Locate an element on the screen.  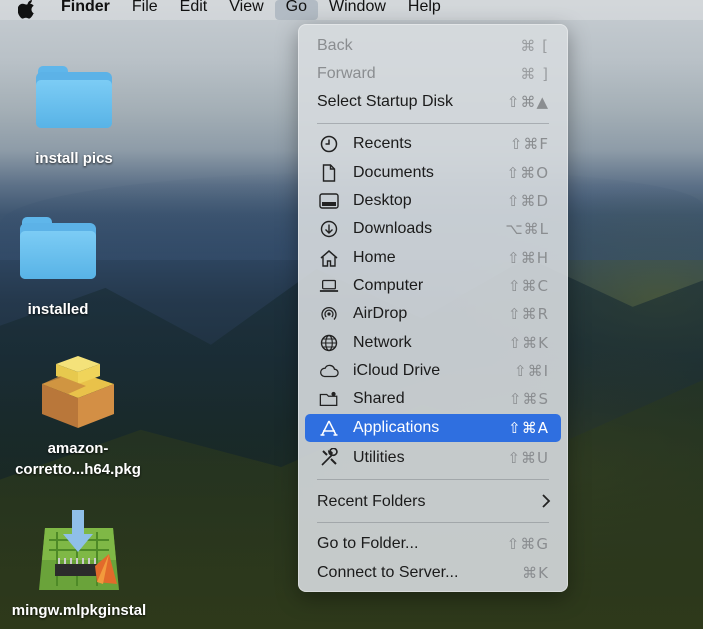
menu-item-go-to-folder: Go to Folder... ⇧⌘G is located at coordinates (433, 544).